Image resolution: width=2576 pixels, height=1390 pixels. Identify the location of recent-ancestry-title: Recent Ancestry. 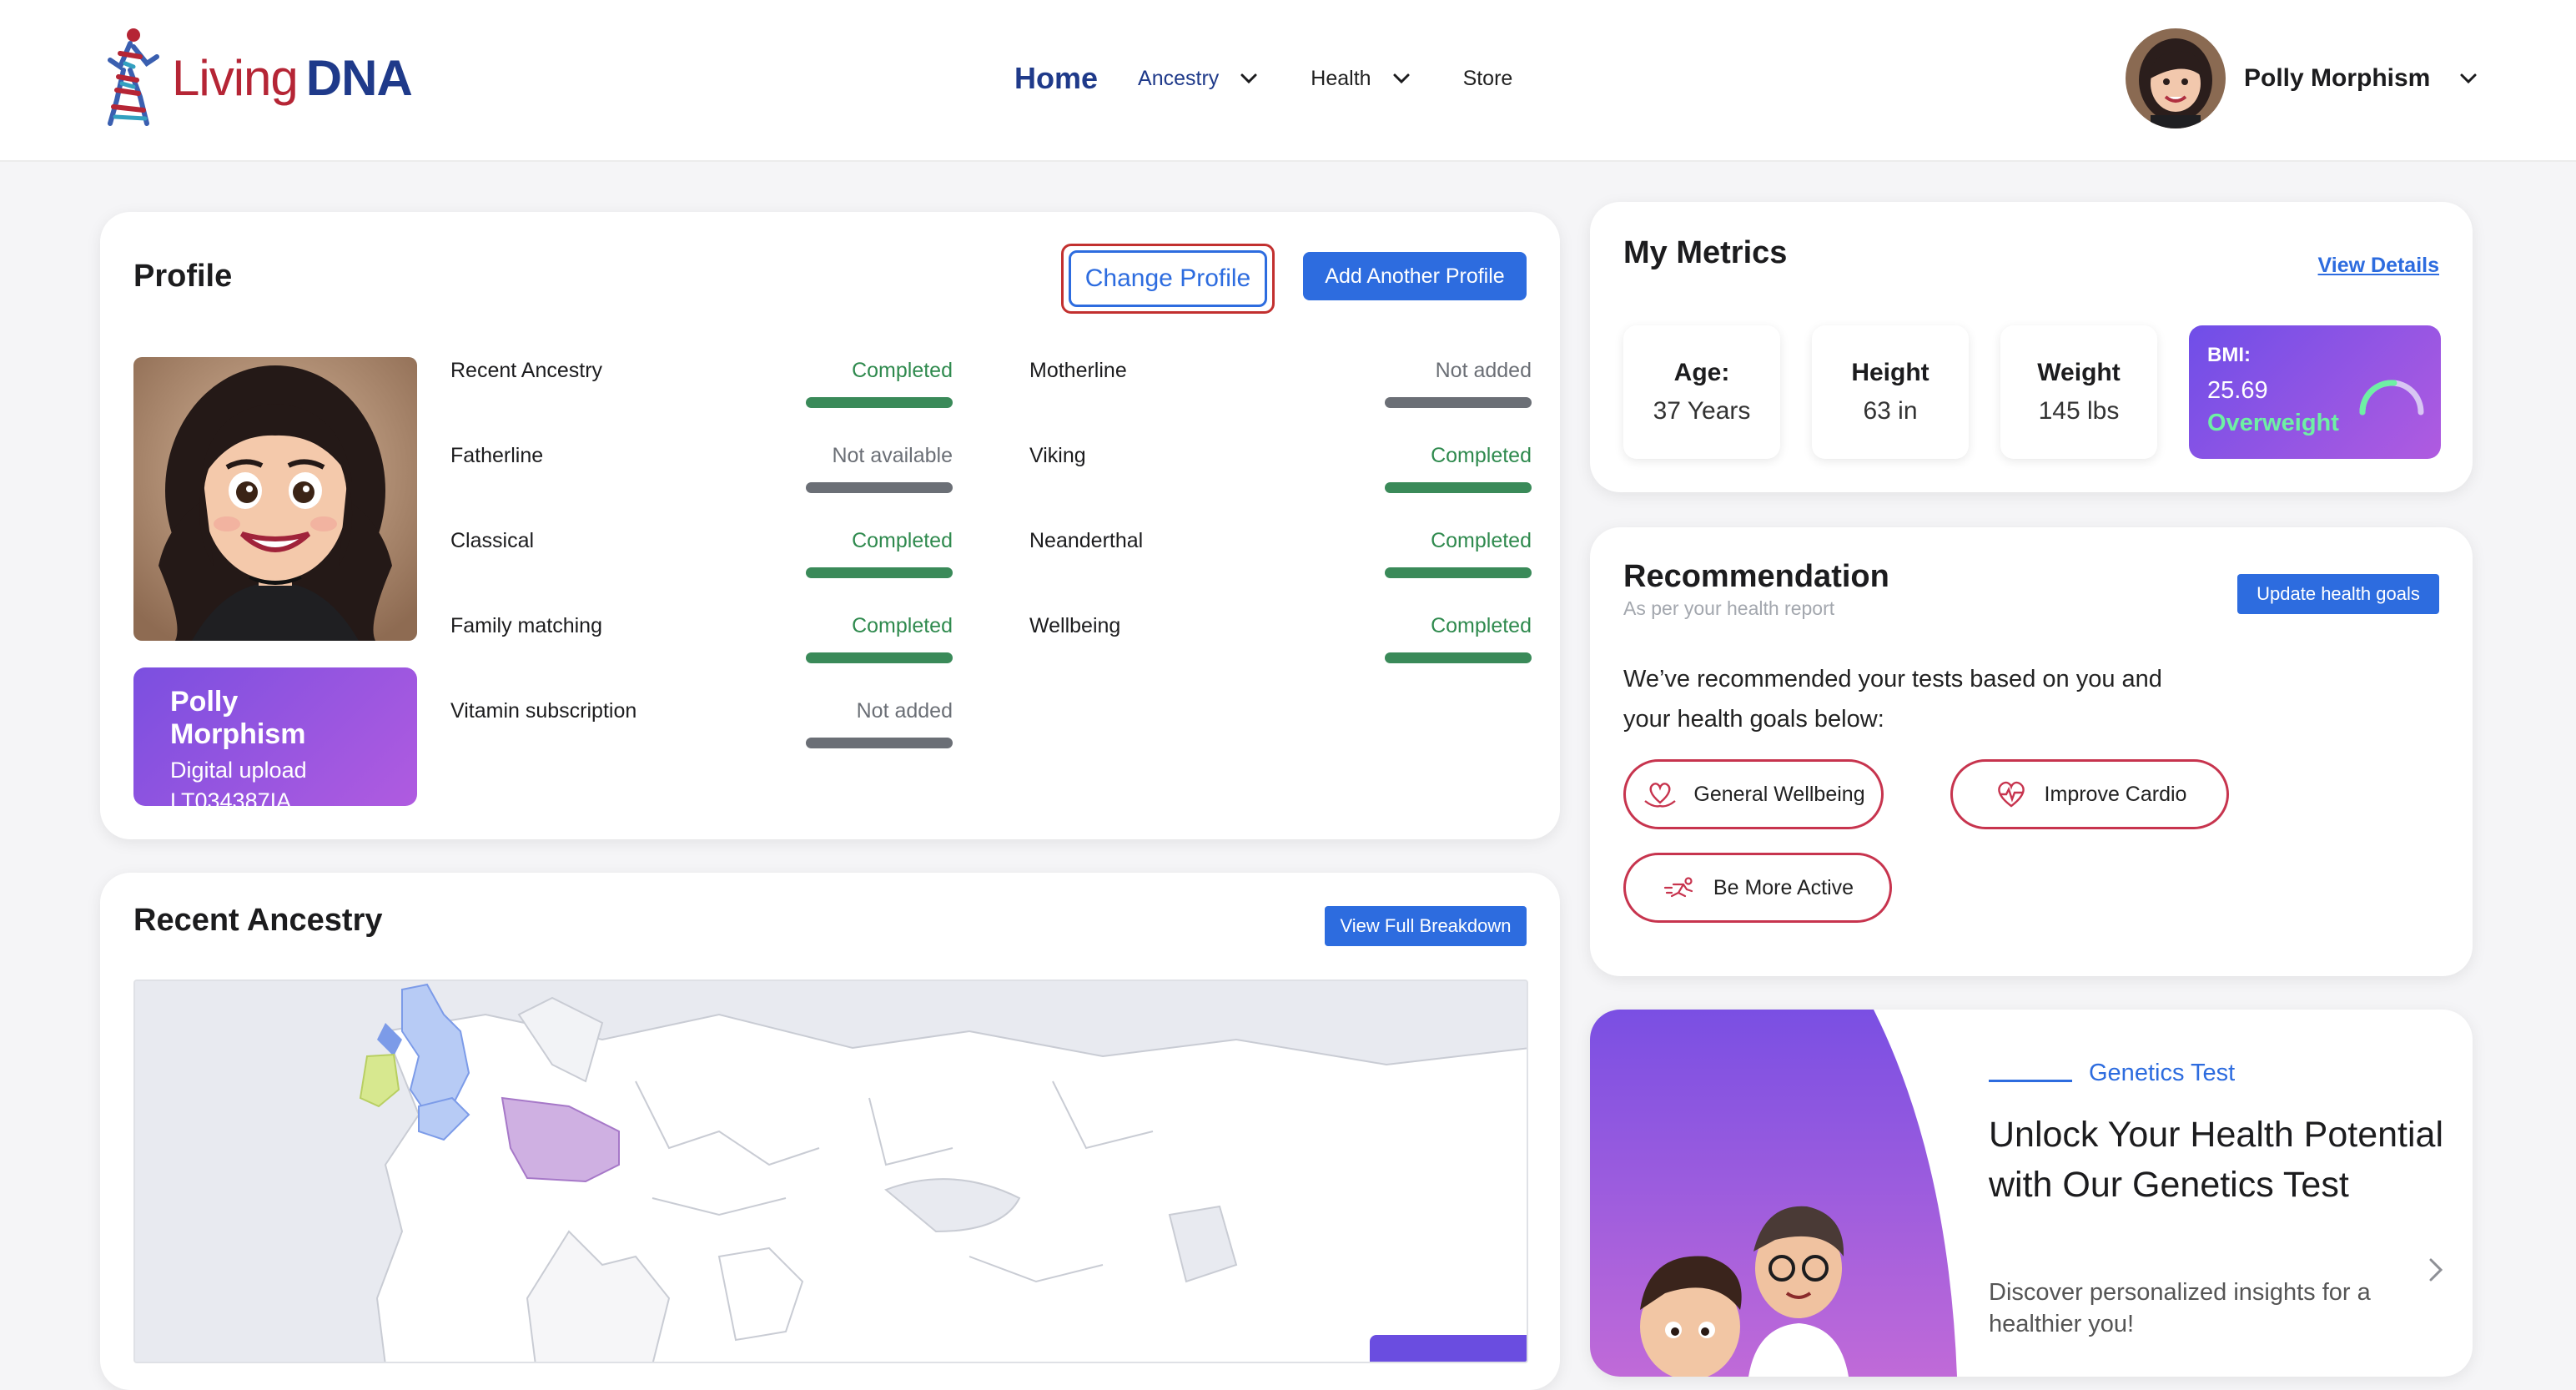
(258, 920).